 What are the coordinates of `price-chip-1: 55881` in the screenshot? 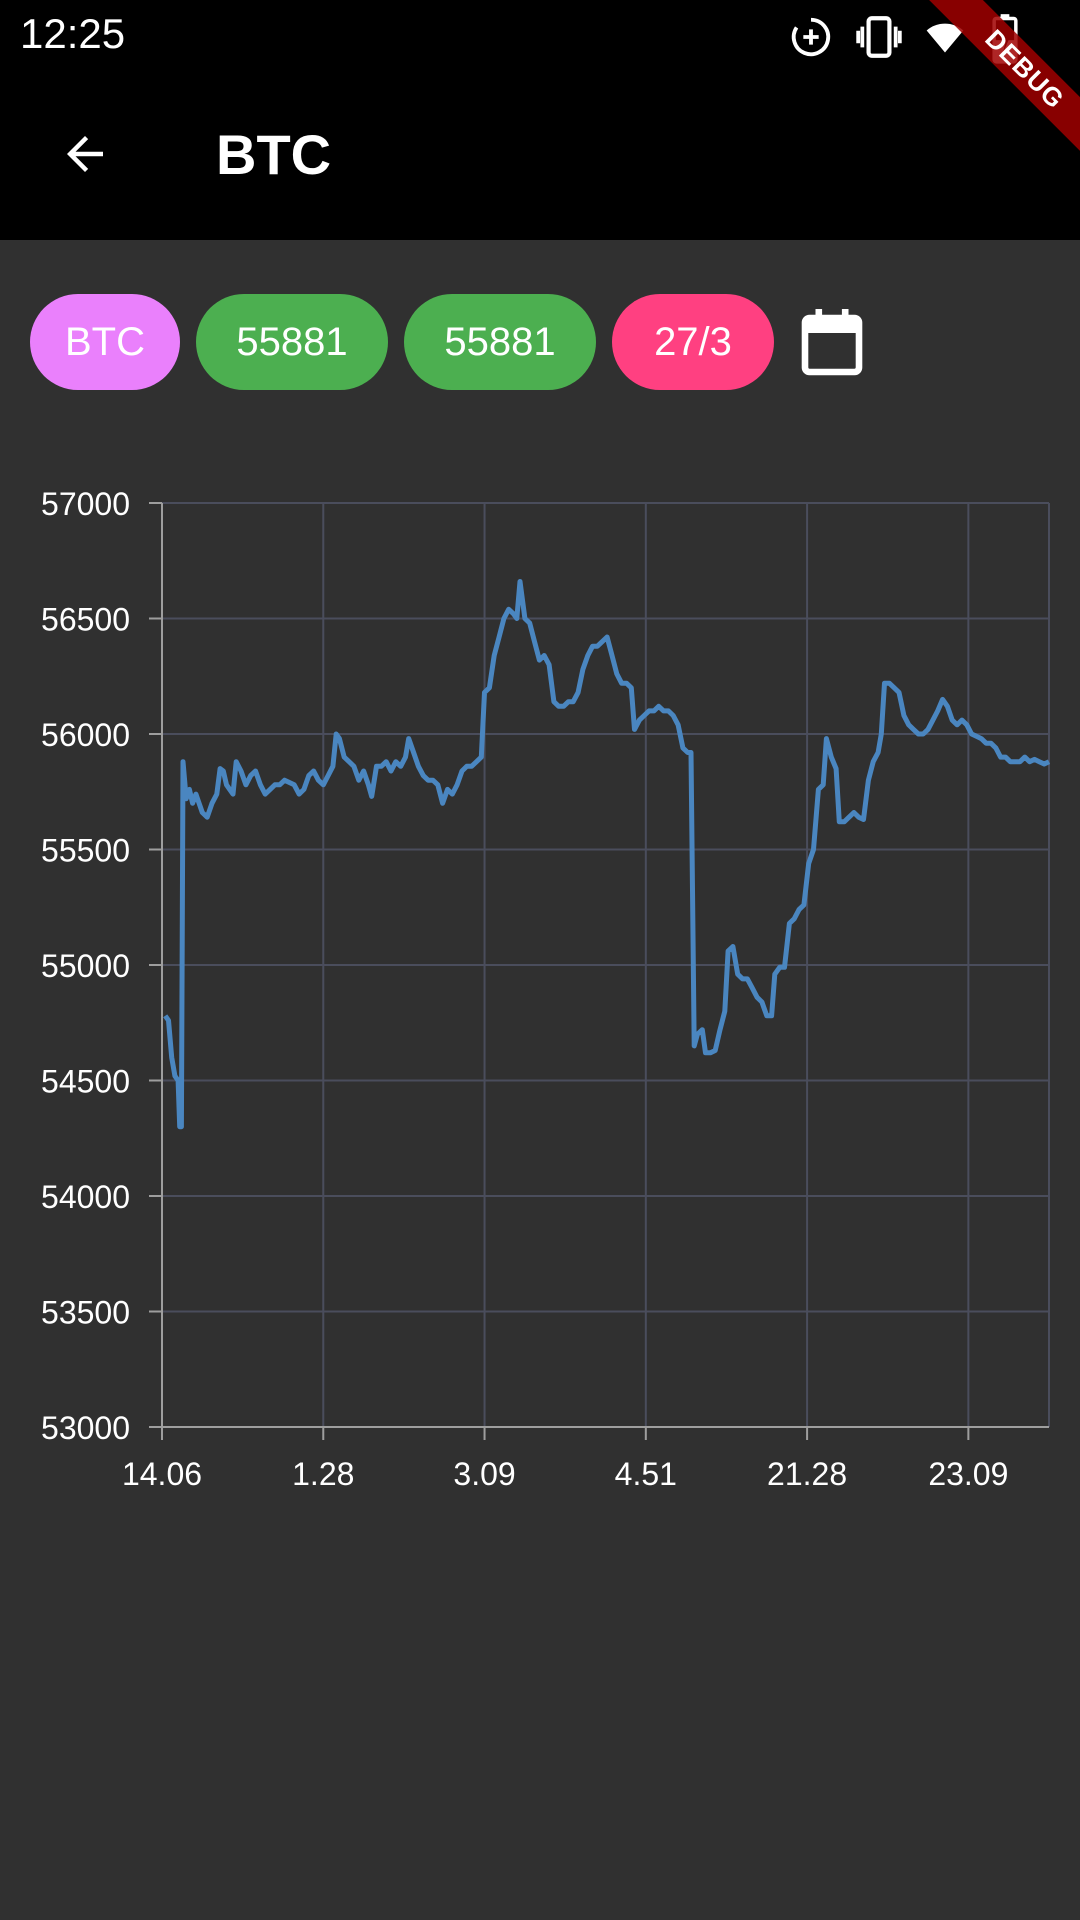 It's located at (292, 342).